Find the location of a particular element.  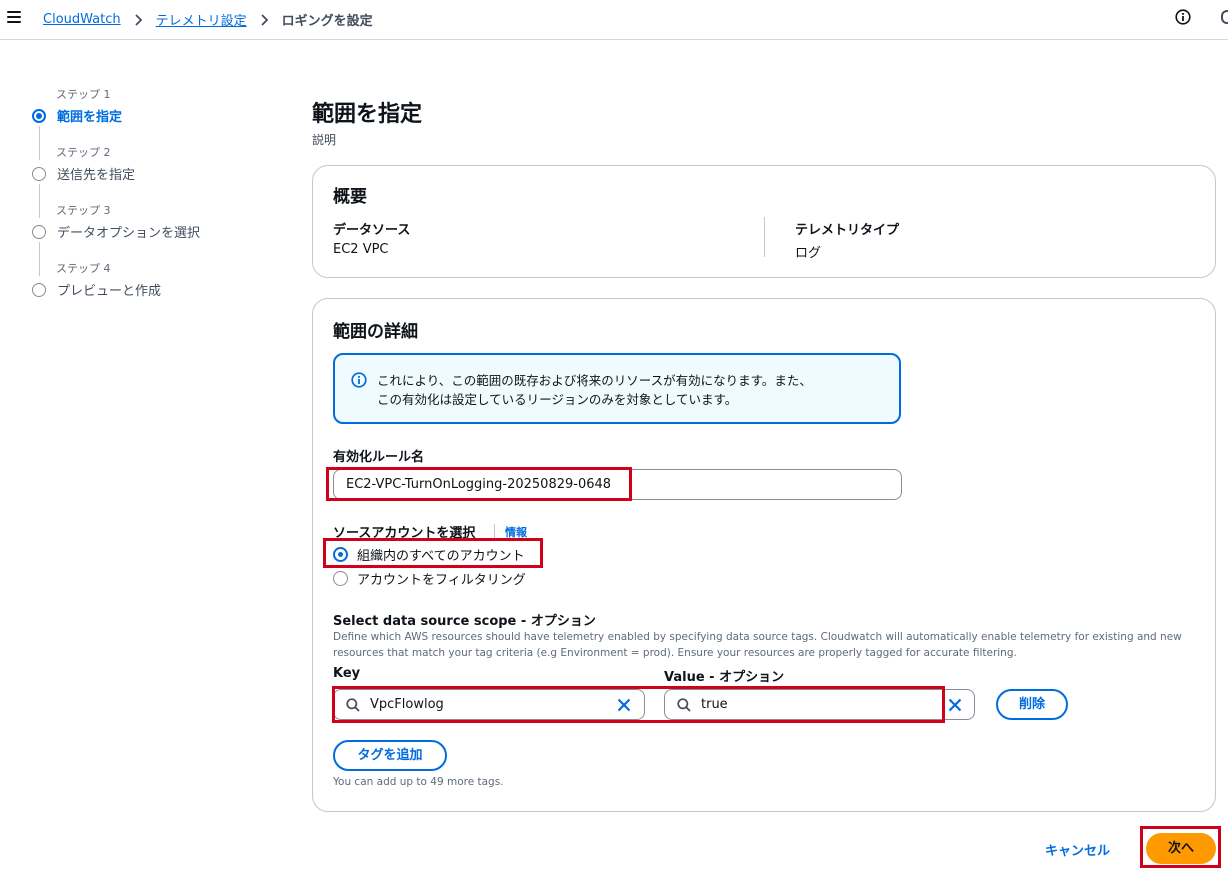

step-4: ステップ 4 プレビューと作成 is located at coordinates (150, 289).